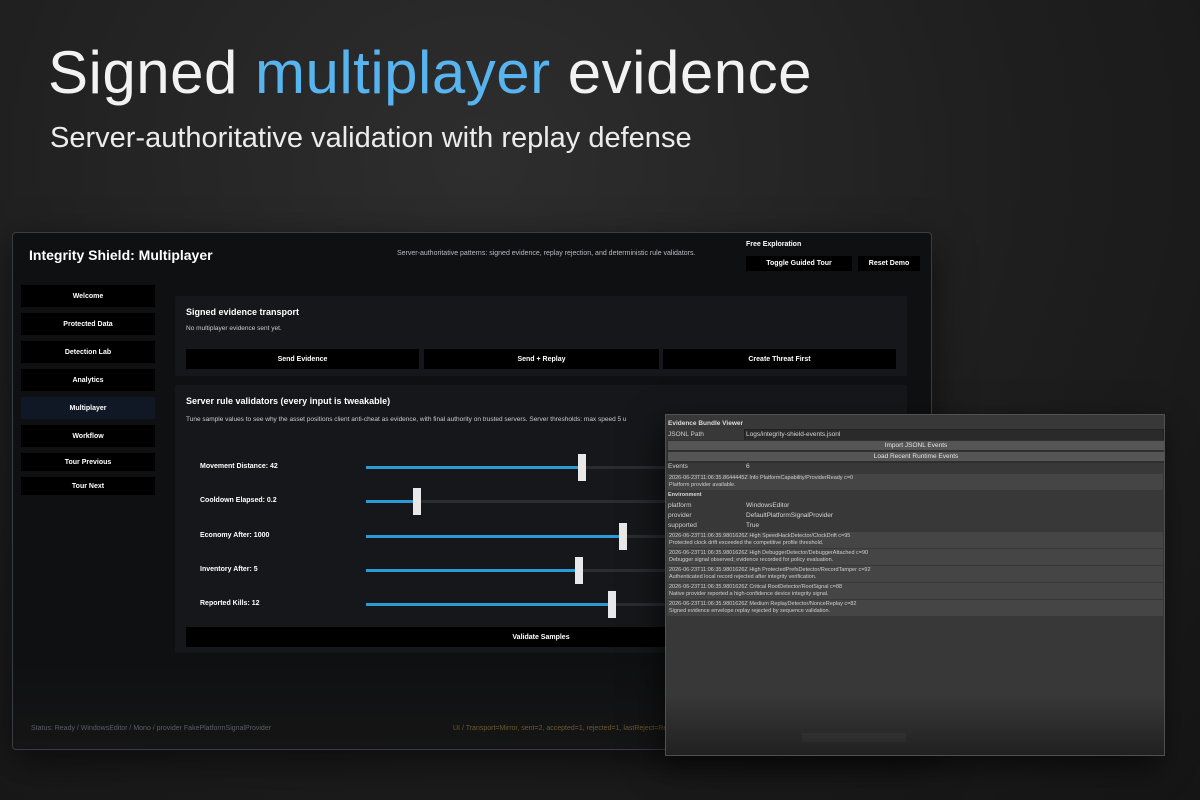 Image resolution: width=1200 pixels, height=800 pixels. What do you see at coordinates (229, 569) in the screenshot?
I see `slider-label: Inventory After: 5` at bounding box center [229, 569].